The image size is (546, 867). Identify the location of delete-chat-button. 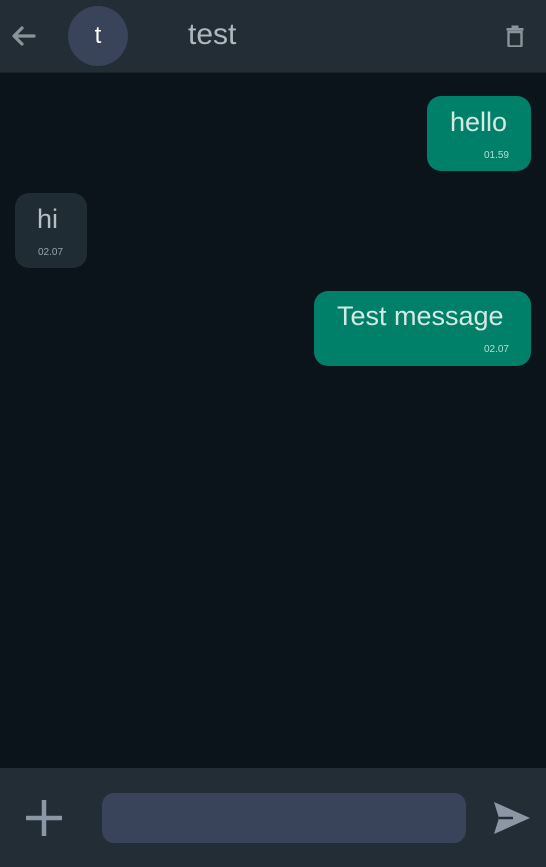
(515, 36).